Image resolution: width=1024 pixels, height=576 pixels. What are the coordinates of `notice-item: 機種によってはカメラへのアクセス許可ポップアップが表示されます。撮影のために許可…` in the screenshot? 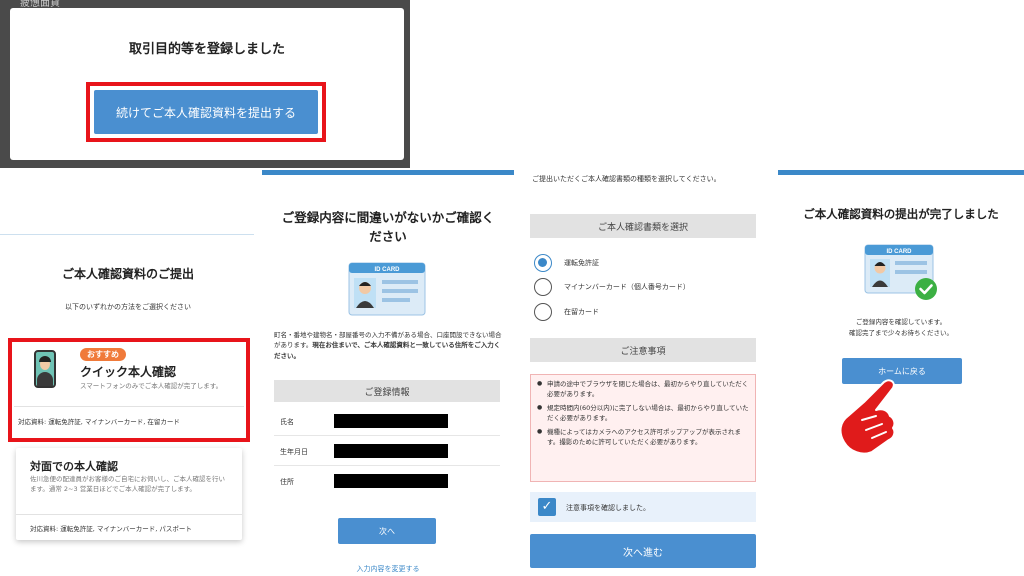 It's located at (643, 437).